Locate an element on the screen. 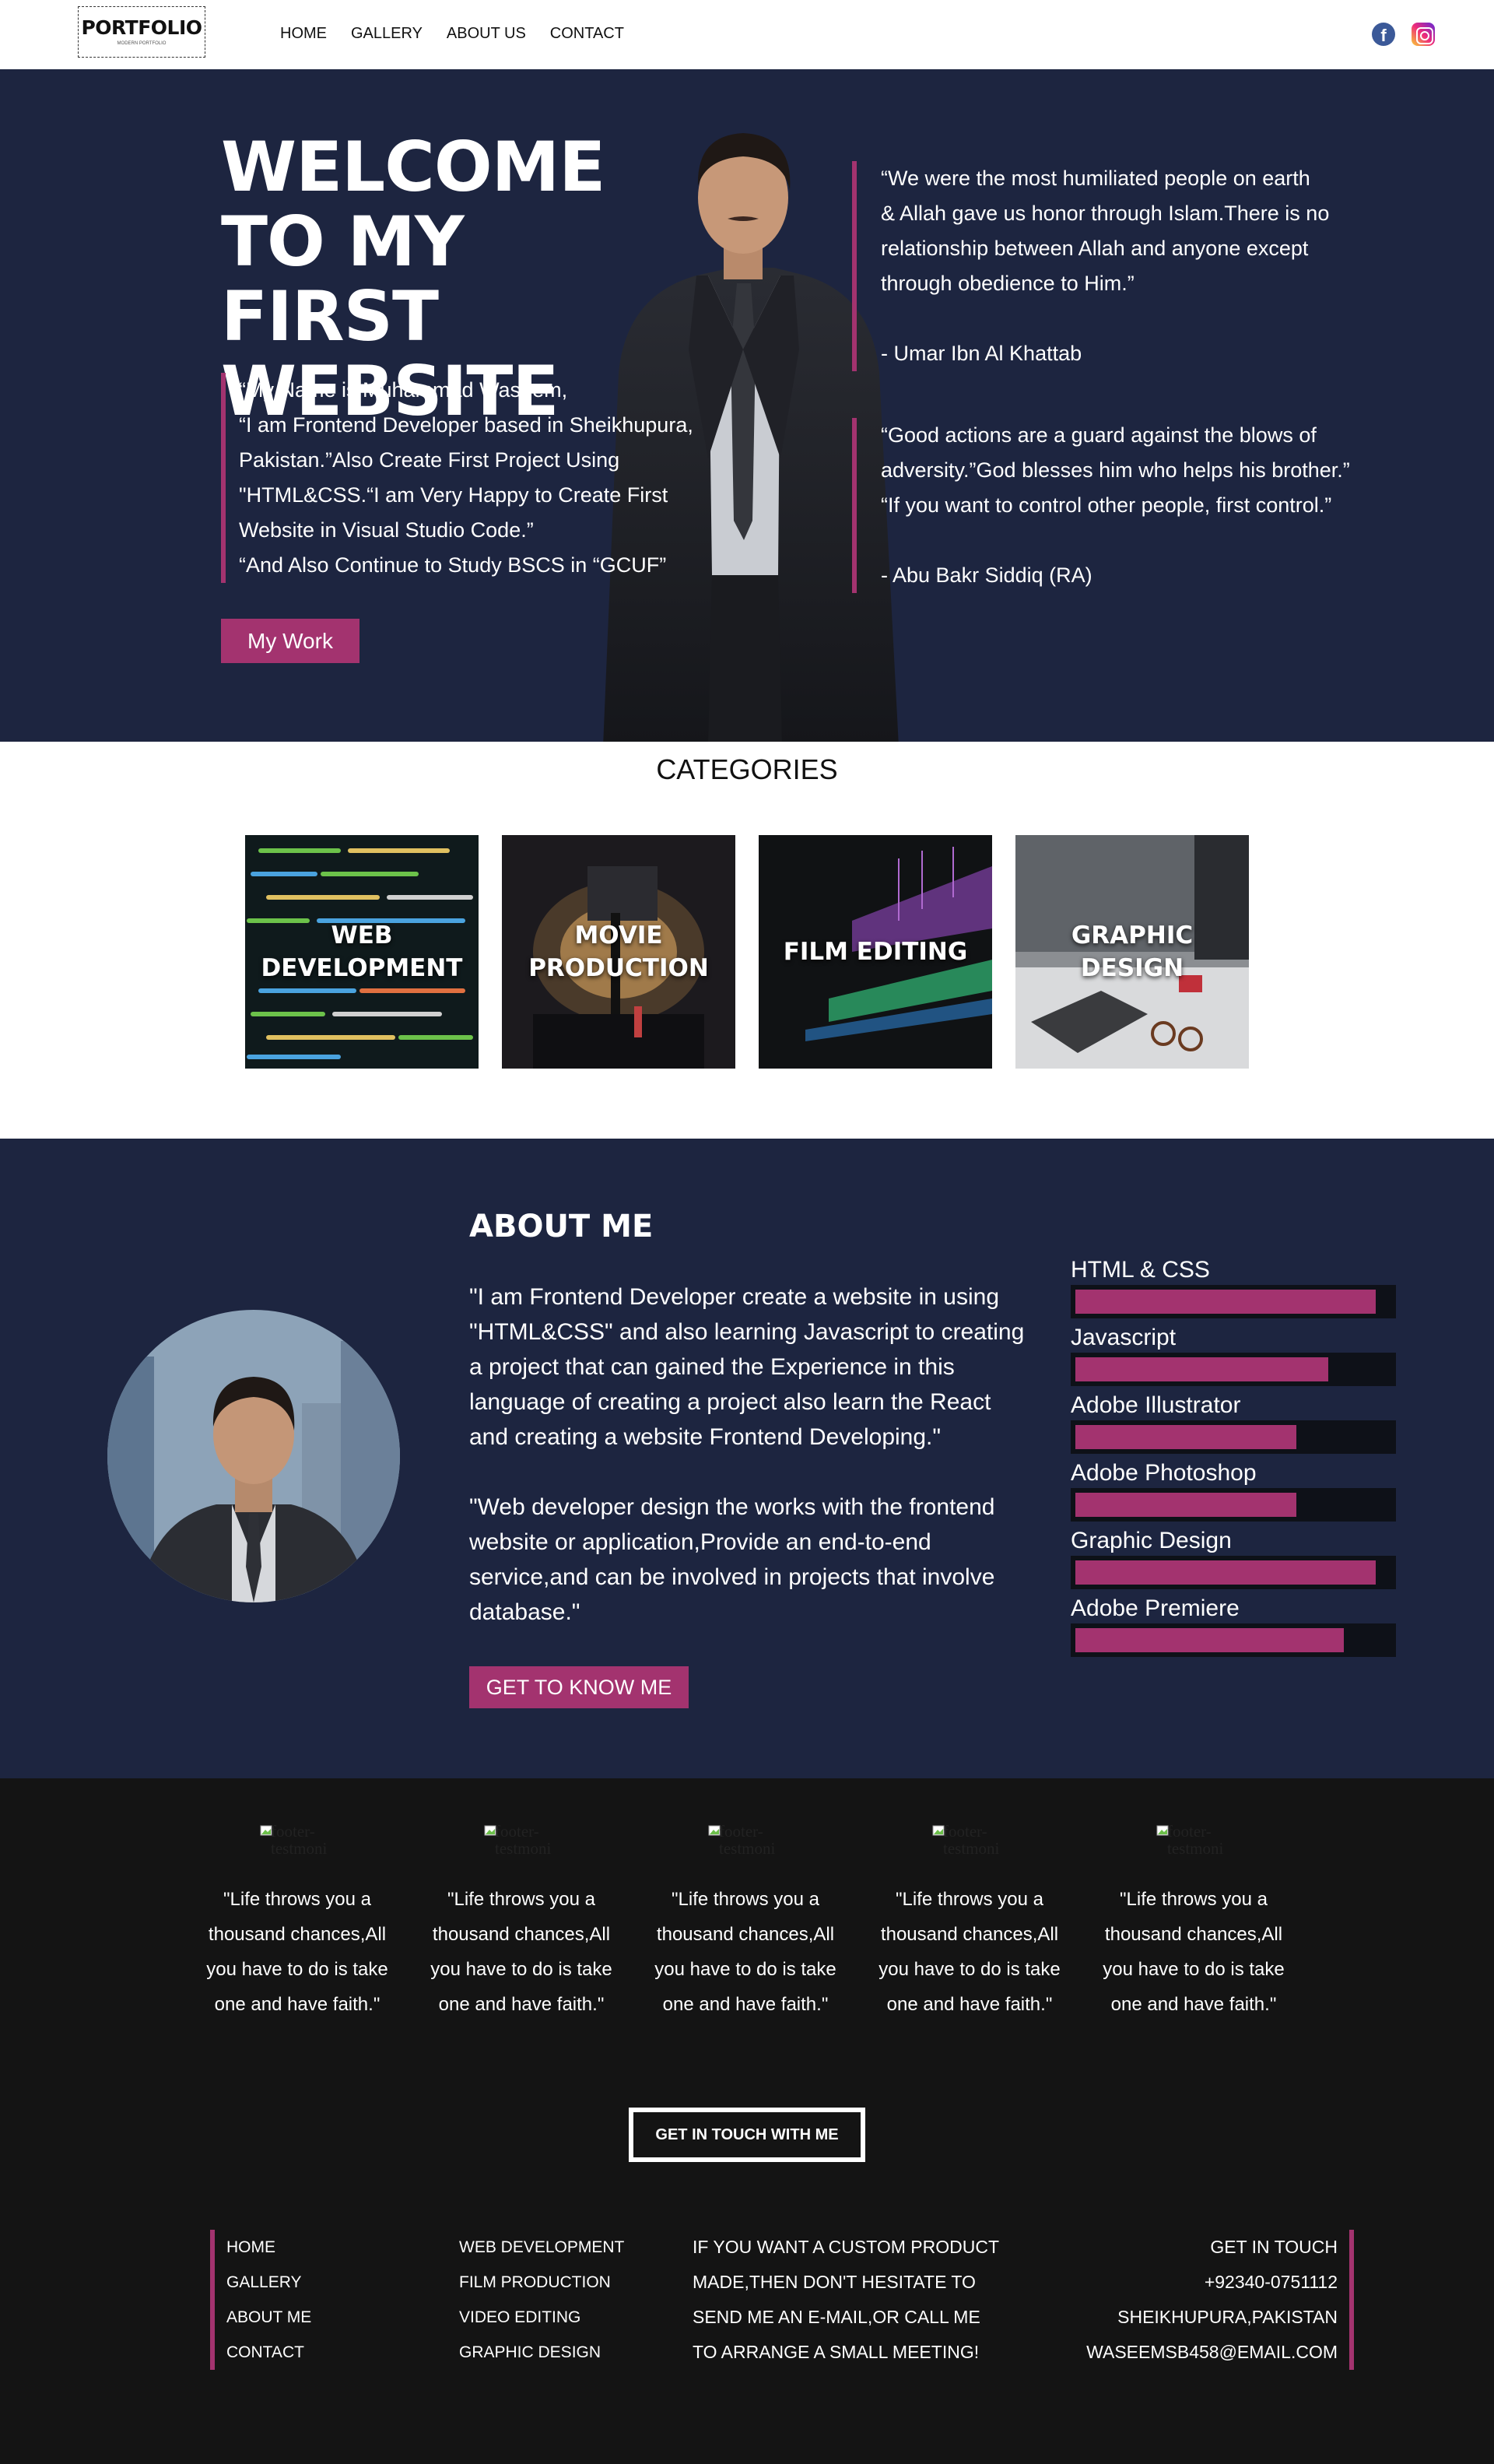 This screenshot has width=1494, height=2464. footer-link-home: HOME is located at coordinates (268, 2247).